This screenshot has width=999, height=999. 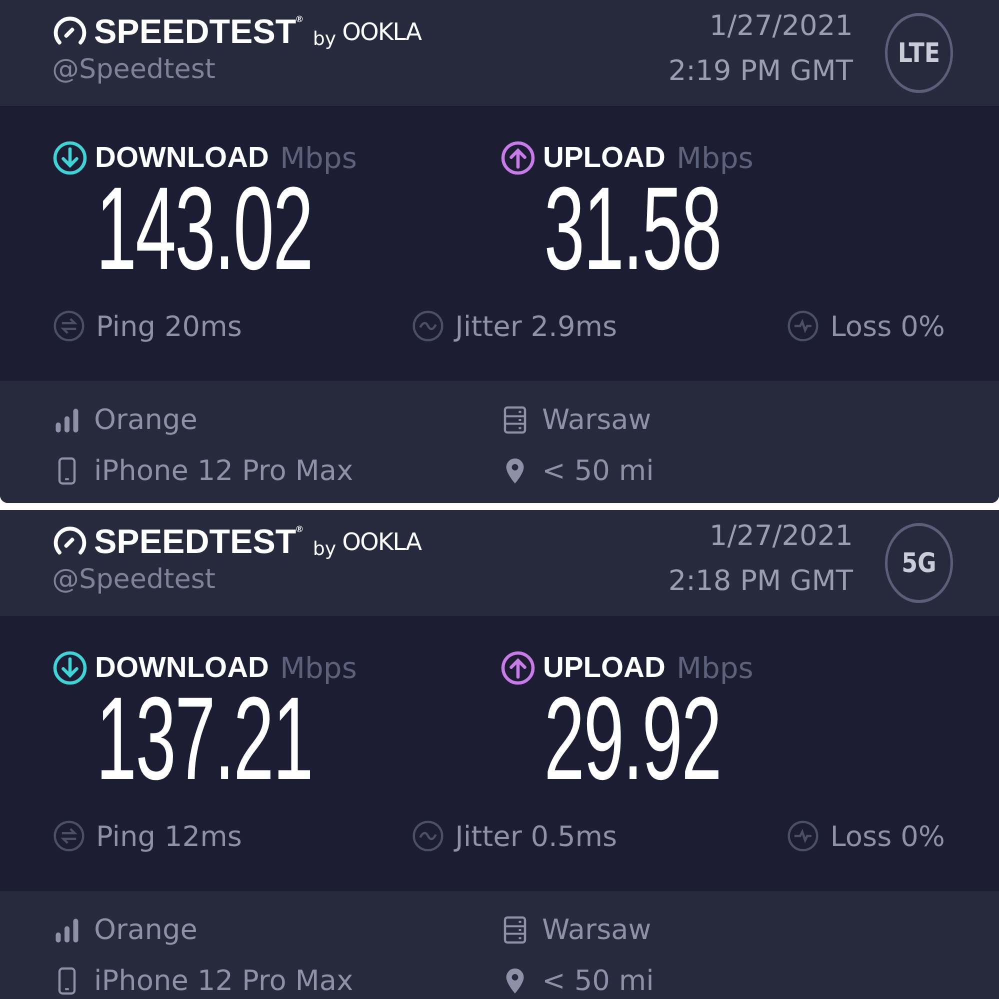 What do you see at coordinates (536, 326) in the screenshot?
I see `metric-text: Jitter 2.9ms` at bounding box center [536, 326].